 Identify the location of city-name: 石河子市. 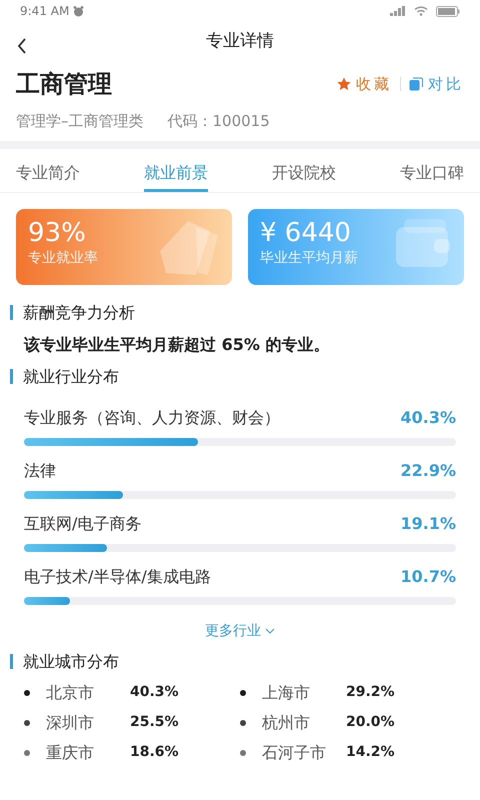
(294, 753).